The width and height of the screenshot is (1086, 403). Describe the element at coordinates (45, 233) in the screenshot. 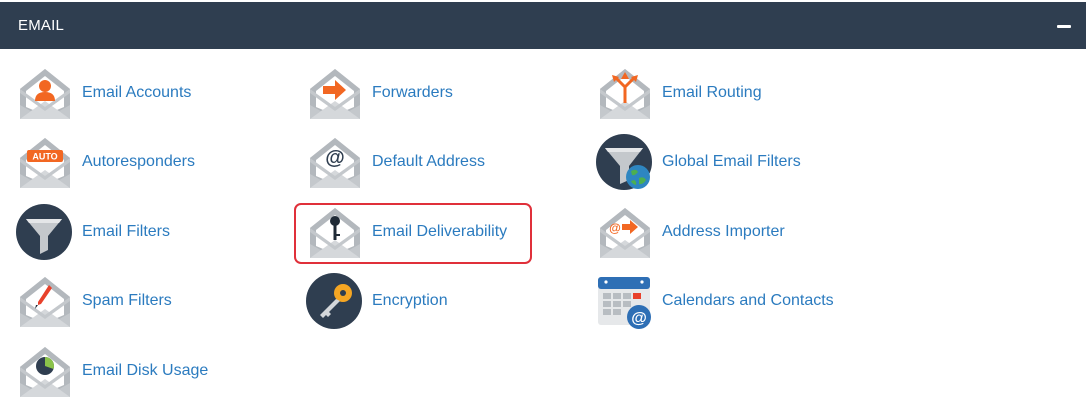

I see `funnel-icon` at that location.